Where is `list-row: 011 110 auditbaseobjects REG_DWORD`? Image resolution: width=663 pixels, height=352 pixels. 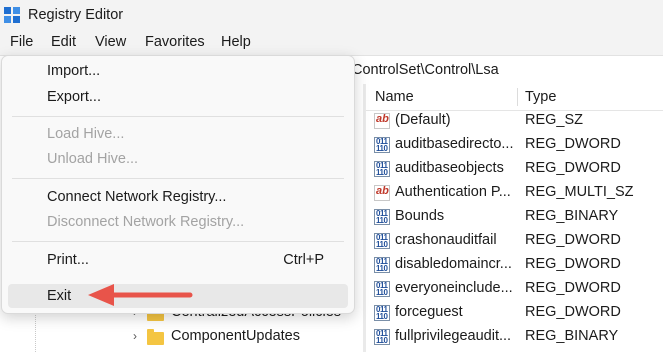 list-row: 011 110 auditbaseobjects REG_DWORD is located at coordinates (514, 169).